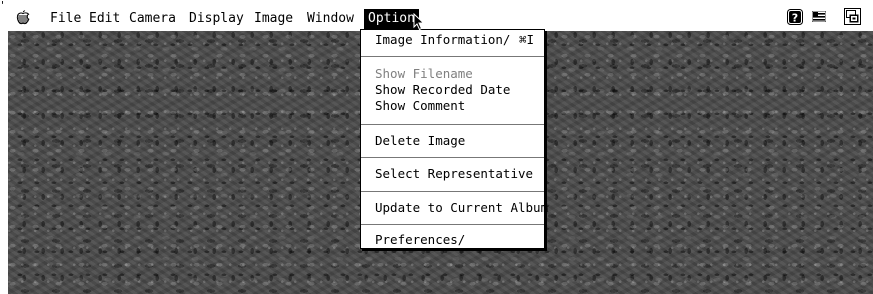 The height and width of the screenshot is (294, 873). I want to click on menu-item-select-representative: Select Representative, so click(454, 174).